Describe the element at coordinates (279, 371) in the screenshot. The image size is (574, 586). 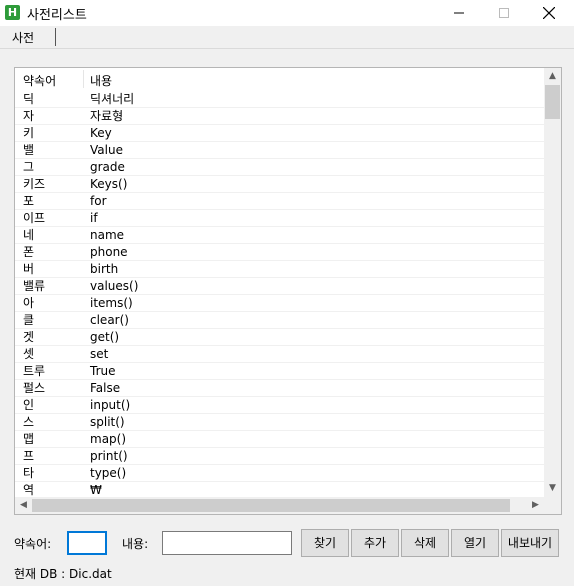
I see `list-item: 트루 True` at that location.